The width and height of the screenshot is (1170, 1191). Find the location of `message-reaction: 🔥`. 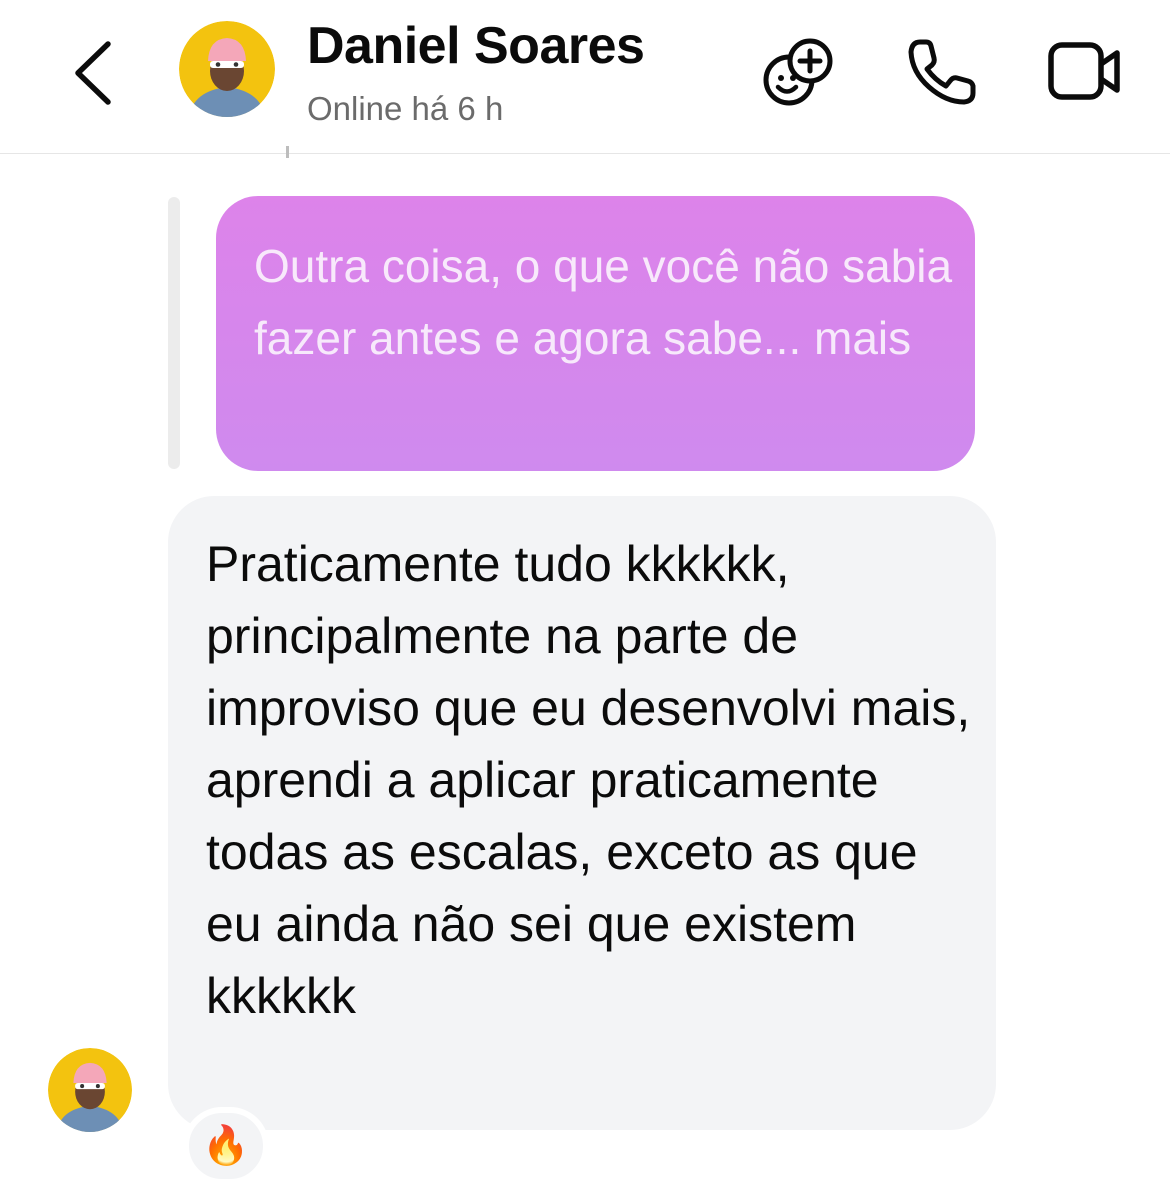

message-reaction: 🔥 is located at coordinates (226, 1146).